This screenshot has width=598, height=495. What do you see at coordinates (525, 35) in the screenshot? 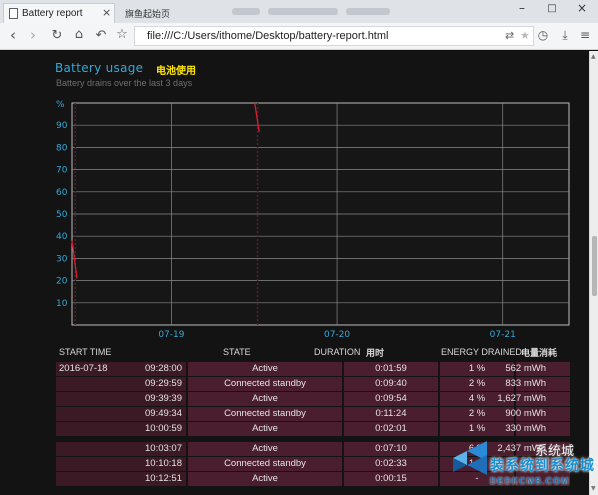
I see `bookmark-star-icon: ★` at bounding box center [525, 35].